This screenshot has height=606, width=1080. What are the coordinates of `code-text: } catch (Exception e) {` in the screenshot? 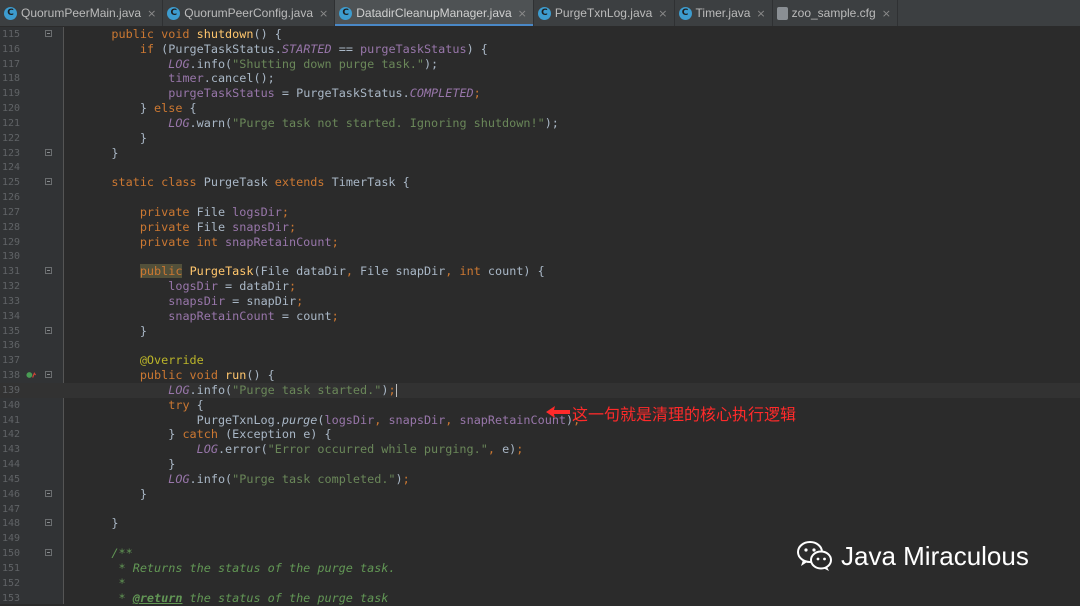 It's located at (207, 434).